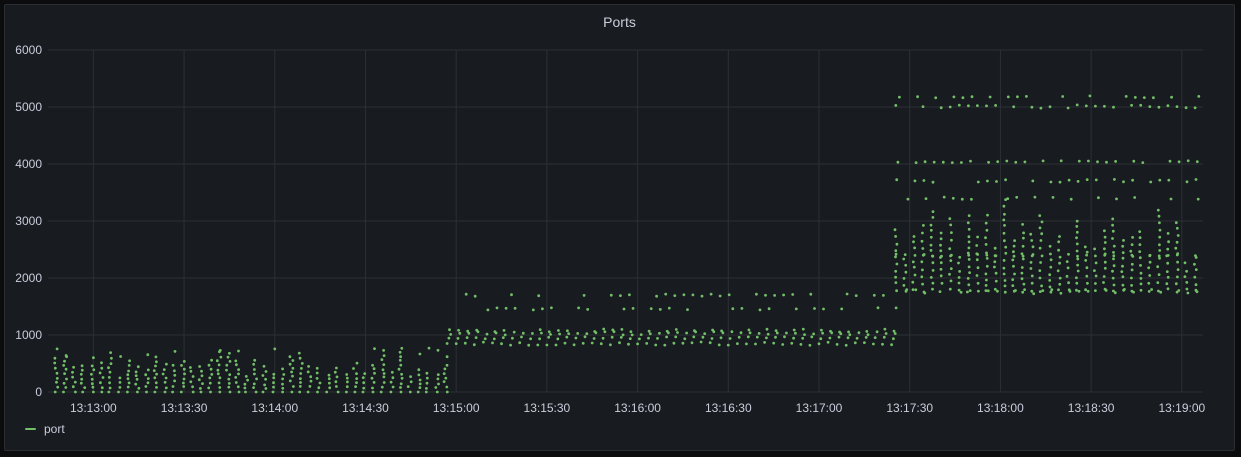 Image resolution: width=1241 pixels, height=457 pixels. I want to click on legend: port, so click(45, 429).